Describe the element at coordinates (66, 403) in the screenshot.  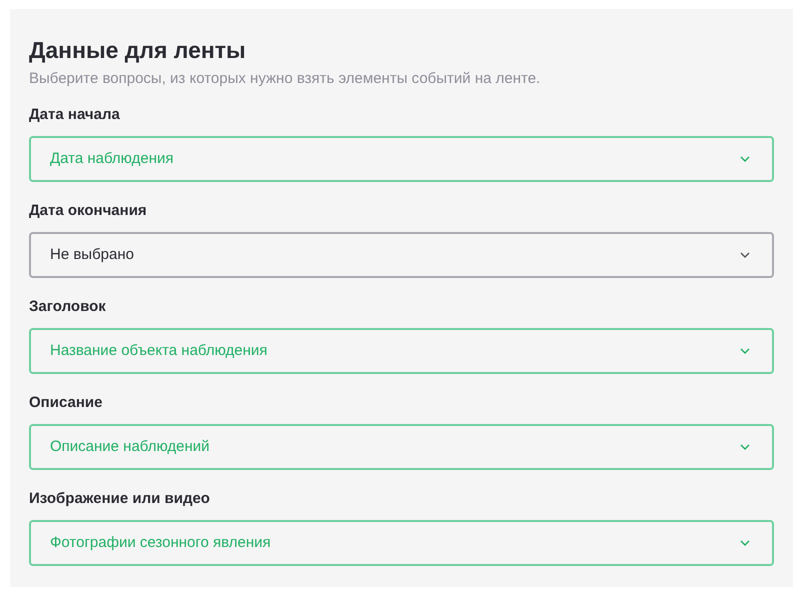
I see `field-label: Описание` at that location.